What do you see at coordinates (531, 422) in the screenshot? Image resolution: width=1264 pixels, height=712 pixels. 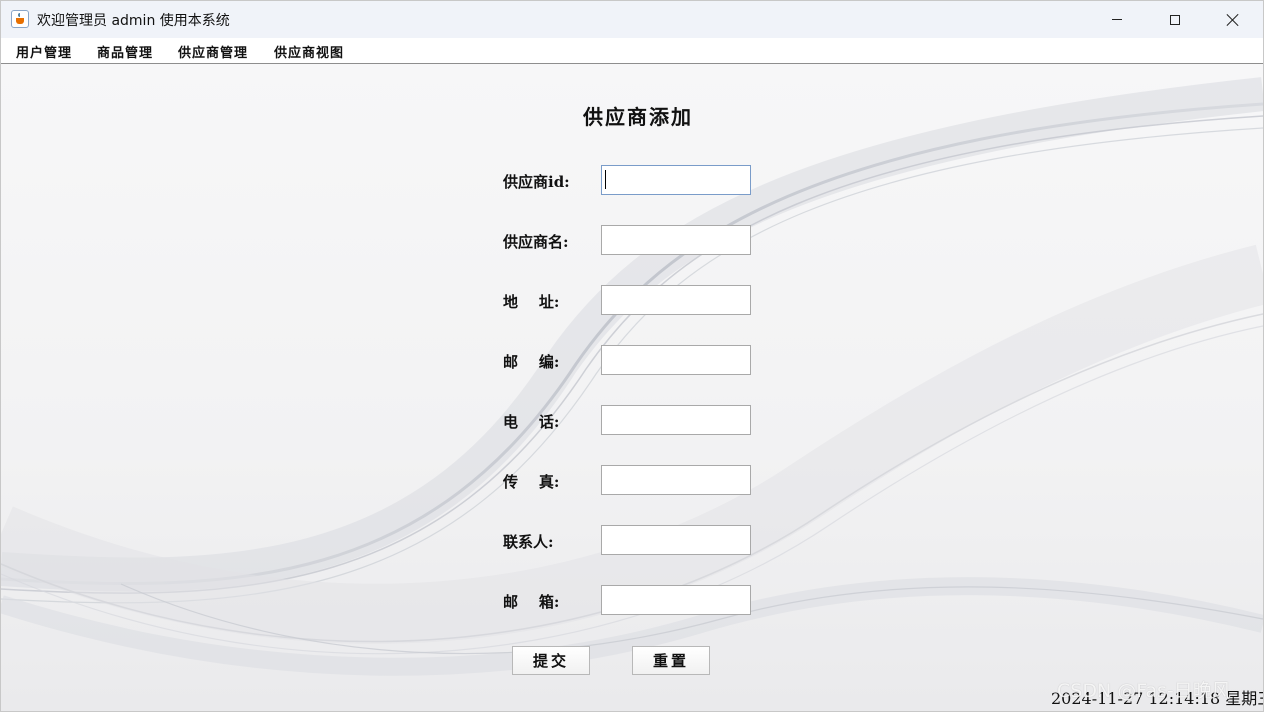 I see `phone-label: 电 话:` at bounding box center [531, 422].